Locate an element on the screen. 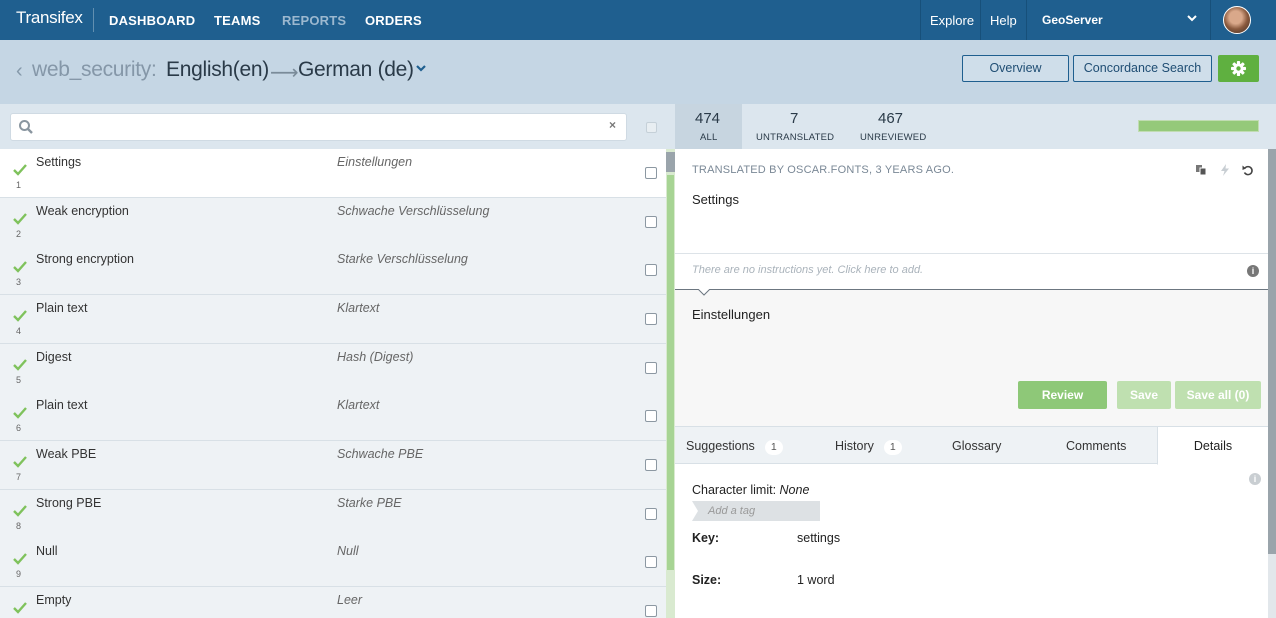 The image size is (1276, 618). nav-dashboard: DASHBOARD is located at coordinates (152, 20).